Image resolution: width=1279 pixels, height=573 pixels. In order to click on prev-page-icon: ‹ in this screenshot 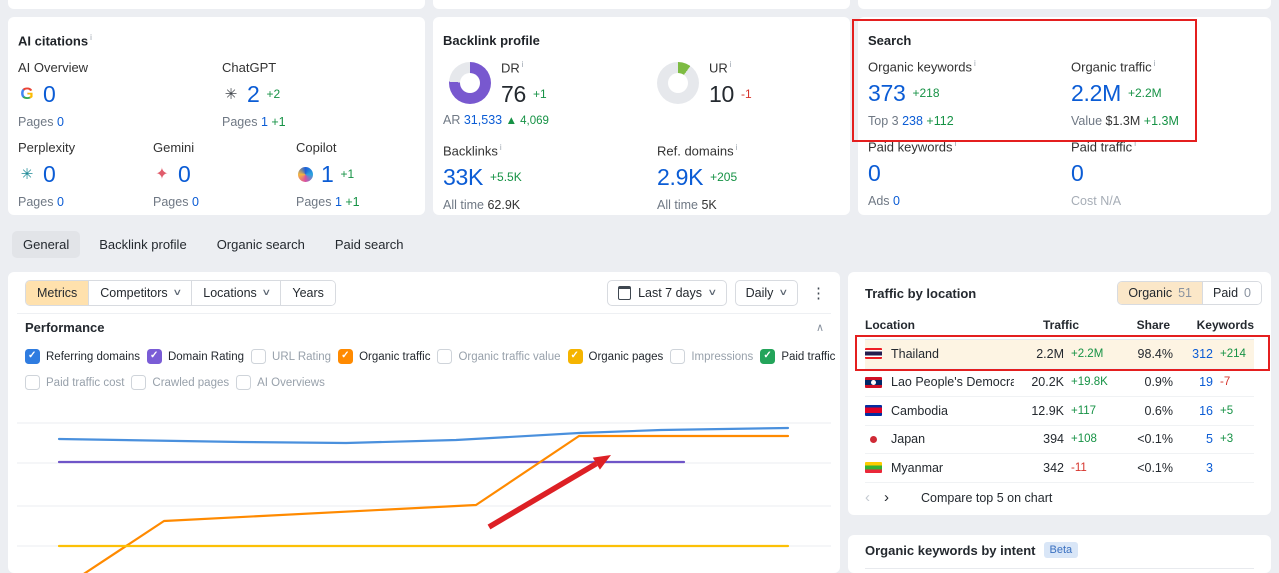, I will do `click(874, 497)`.